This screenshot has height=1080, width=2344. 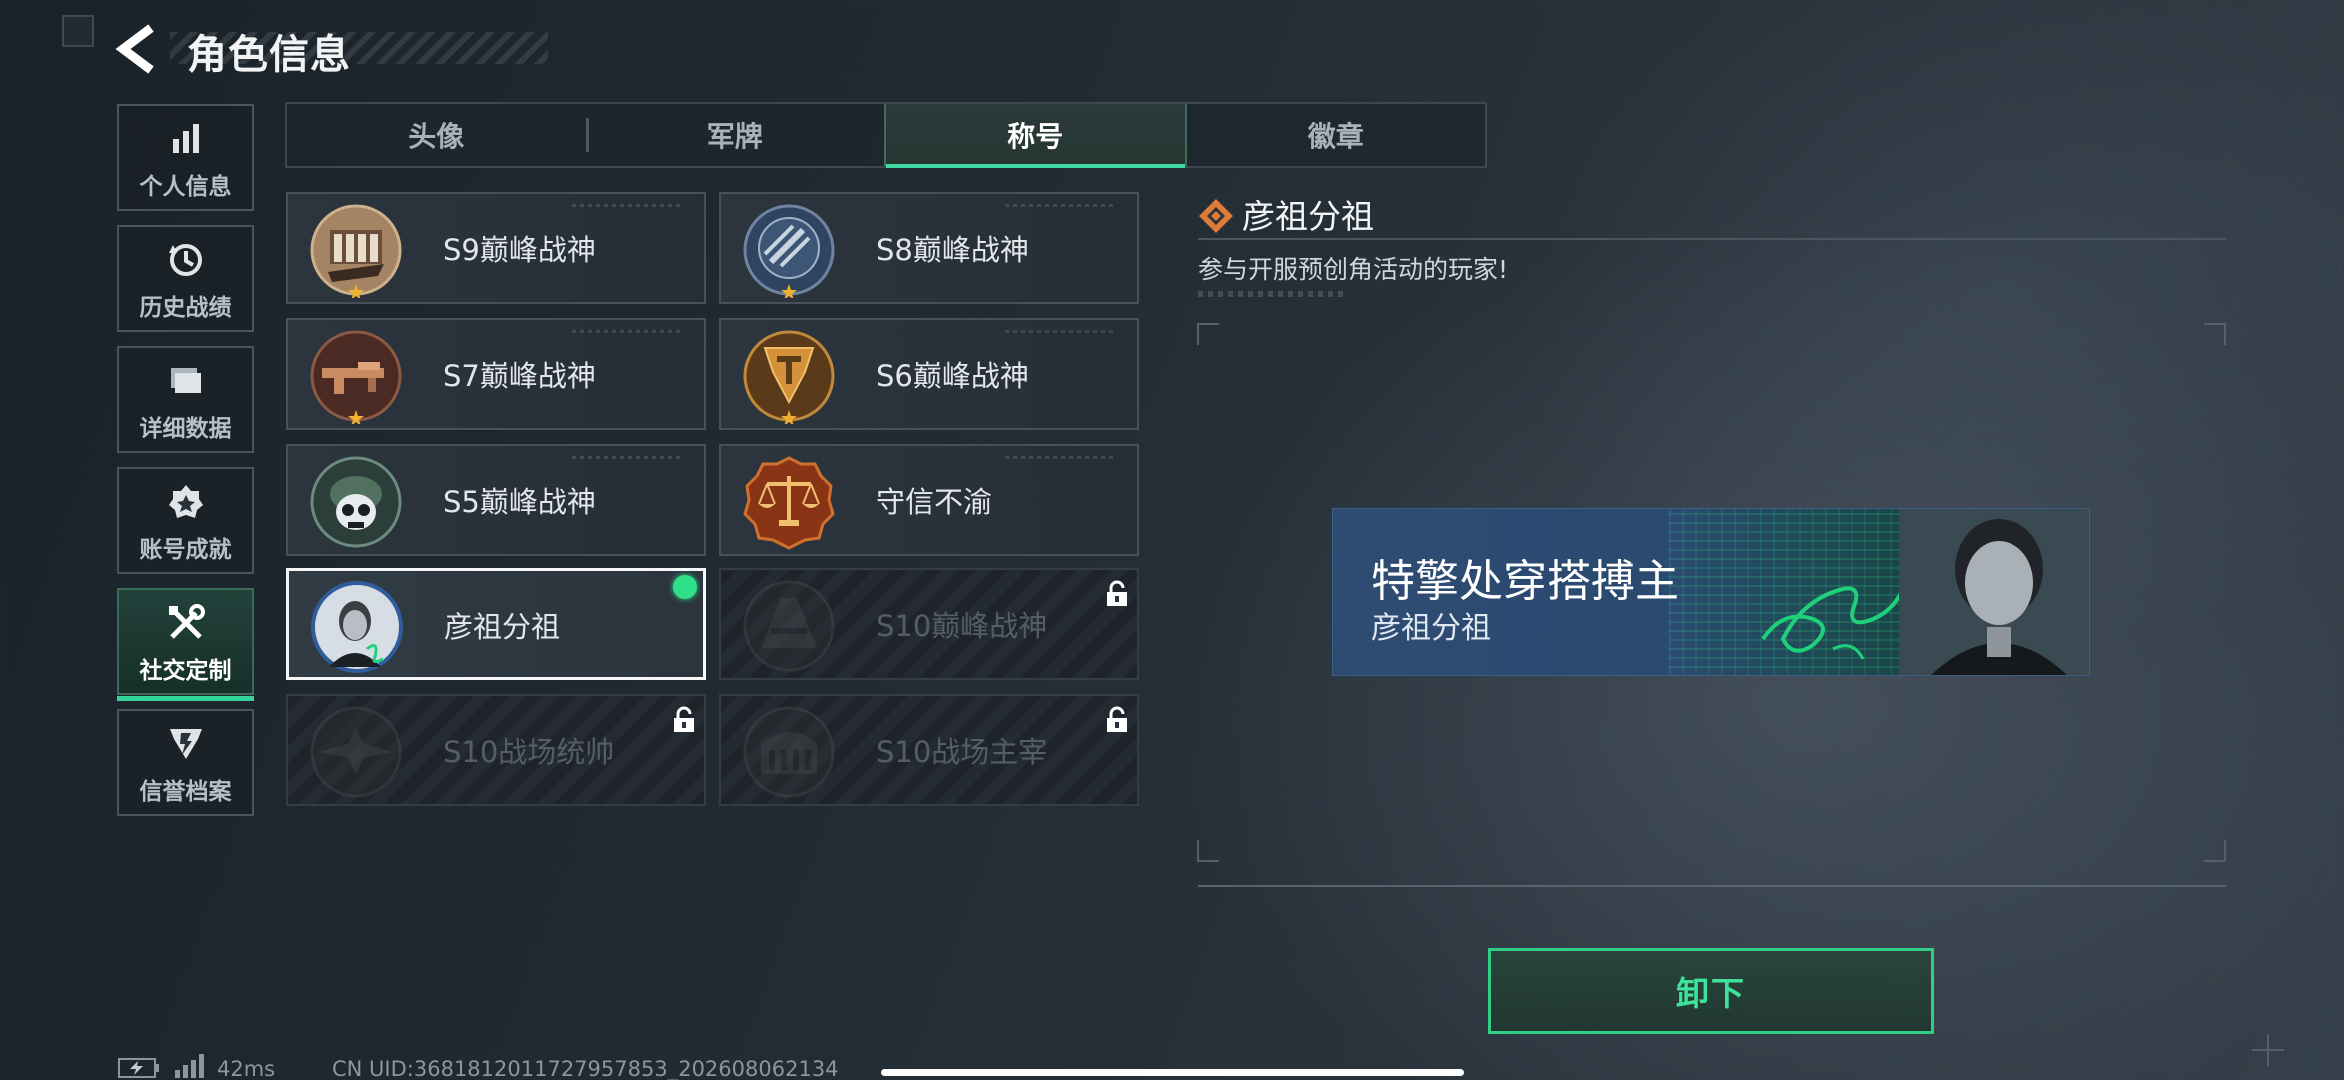 I want to click on sidebar-item-profile: 个人信息, so click(x=185, y=157).